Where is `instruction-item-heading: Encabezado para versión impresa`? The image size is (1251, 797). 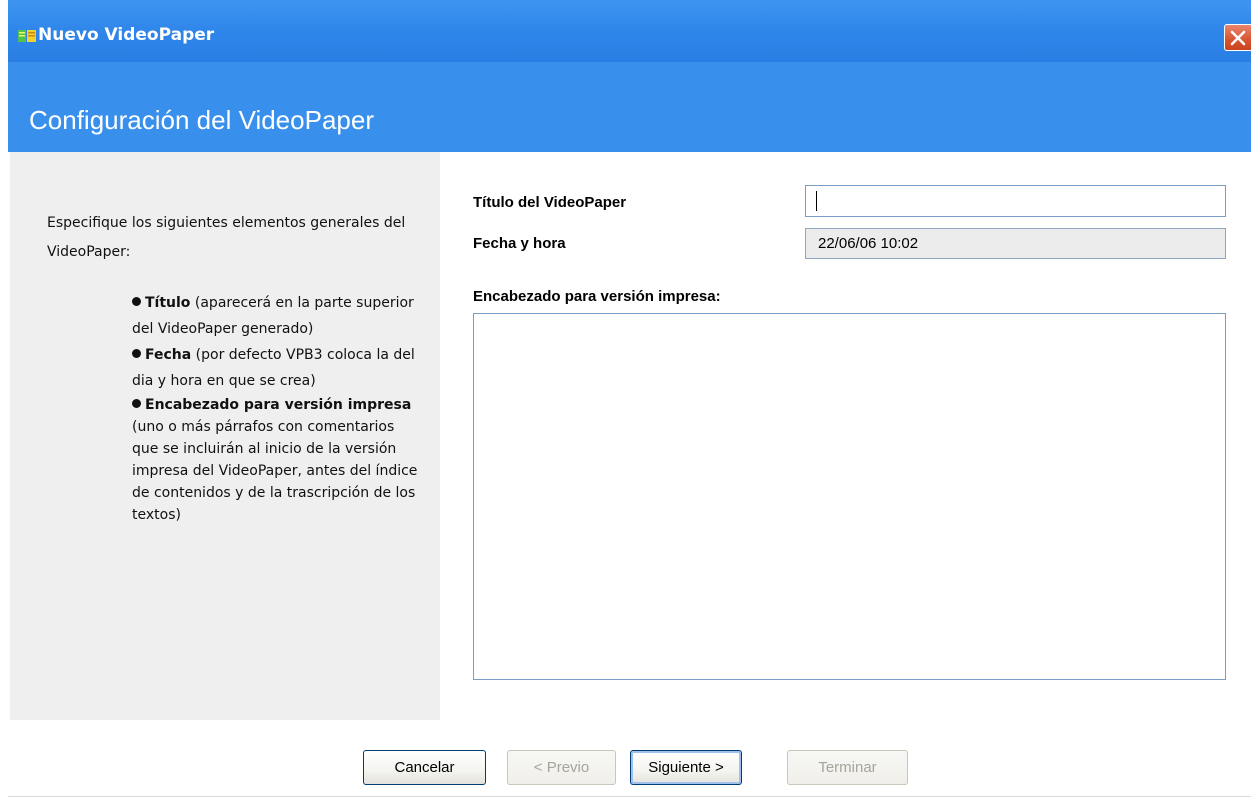
instruction-item-heading: Encabezado para versión impresa is located at coordinates (278, 405).